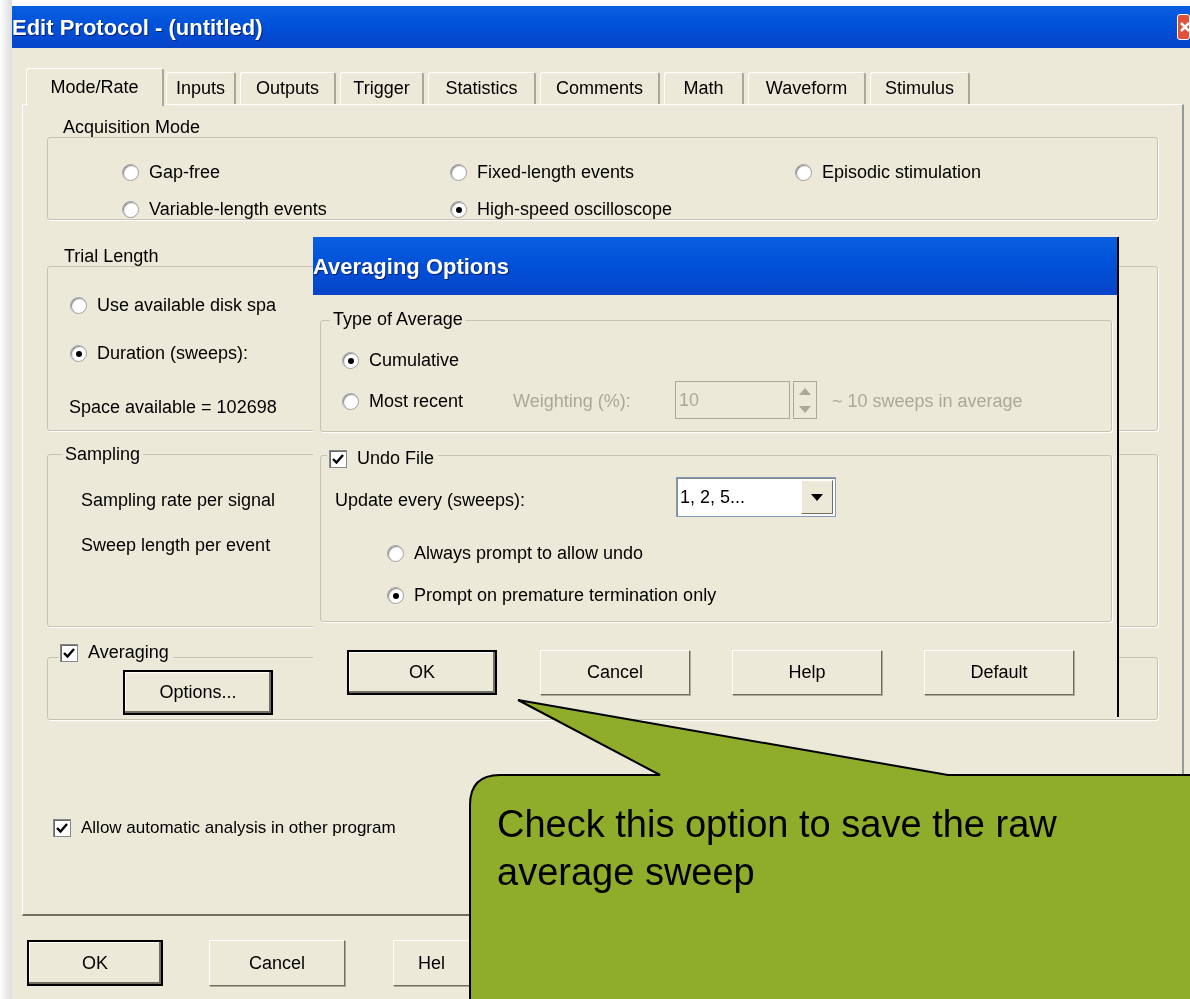  What do you see at coordinates (777, 848) in the screenshot?
I see `callout-text: Check this option to save the raw average sweep` at bounding box center [777, 848].